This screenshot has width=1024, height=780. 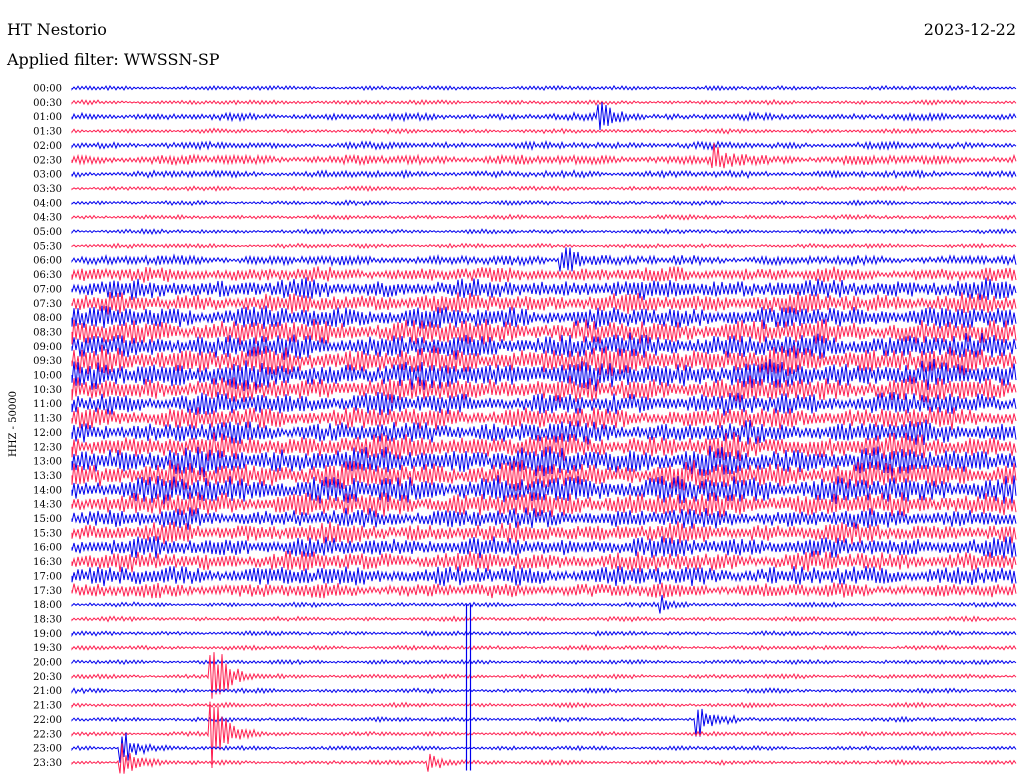 I want to click on time-tick-label: 03:00, so click(x=47, y=175).